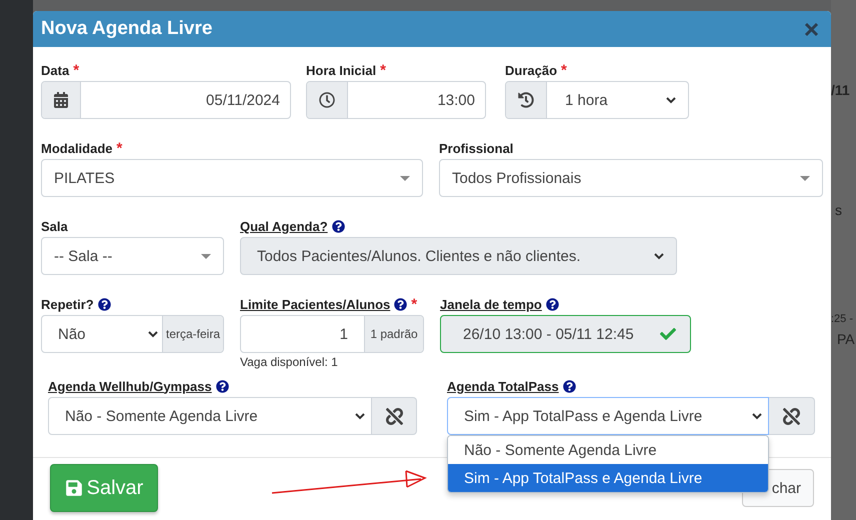  I want to click on history-icon, so click(526, 100).